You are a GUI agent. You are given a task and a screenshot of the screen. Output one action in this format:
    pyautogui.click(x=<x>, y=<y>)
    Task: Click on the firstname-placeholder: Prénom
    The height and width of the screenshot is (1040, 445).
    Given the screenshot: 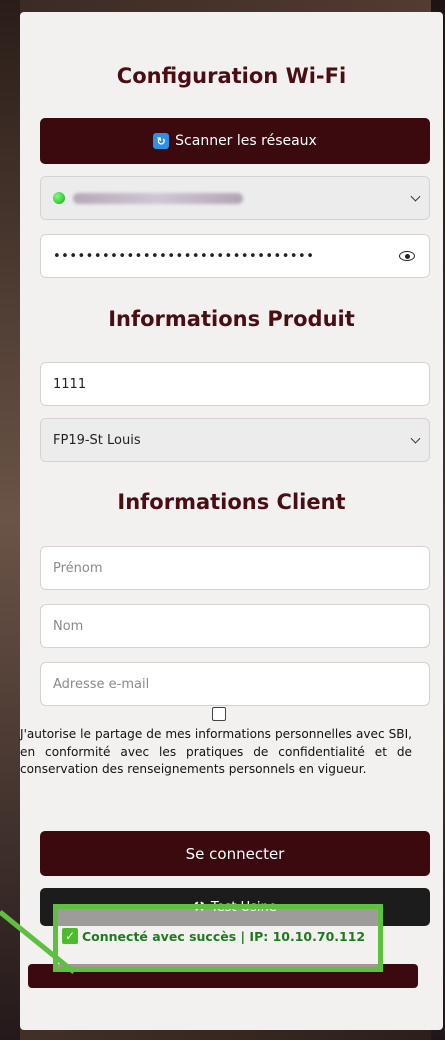 What is the action you would take?
    pyautogui.click(x=78, y=568)
    